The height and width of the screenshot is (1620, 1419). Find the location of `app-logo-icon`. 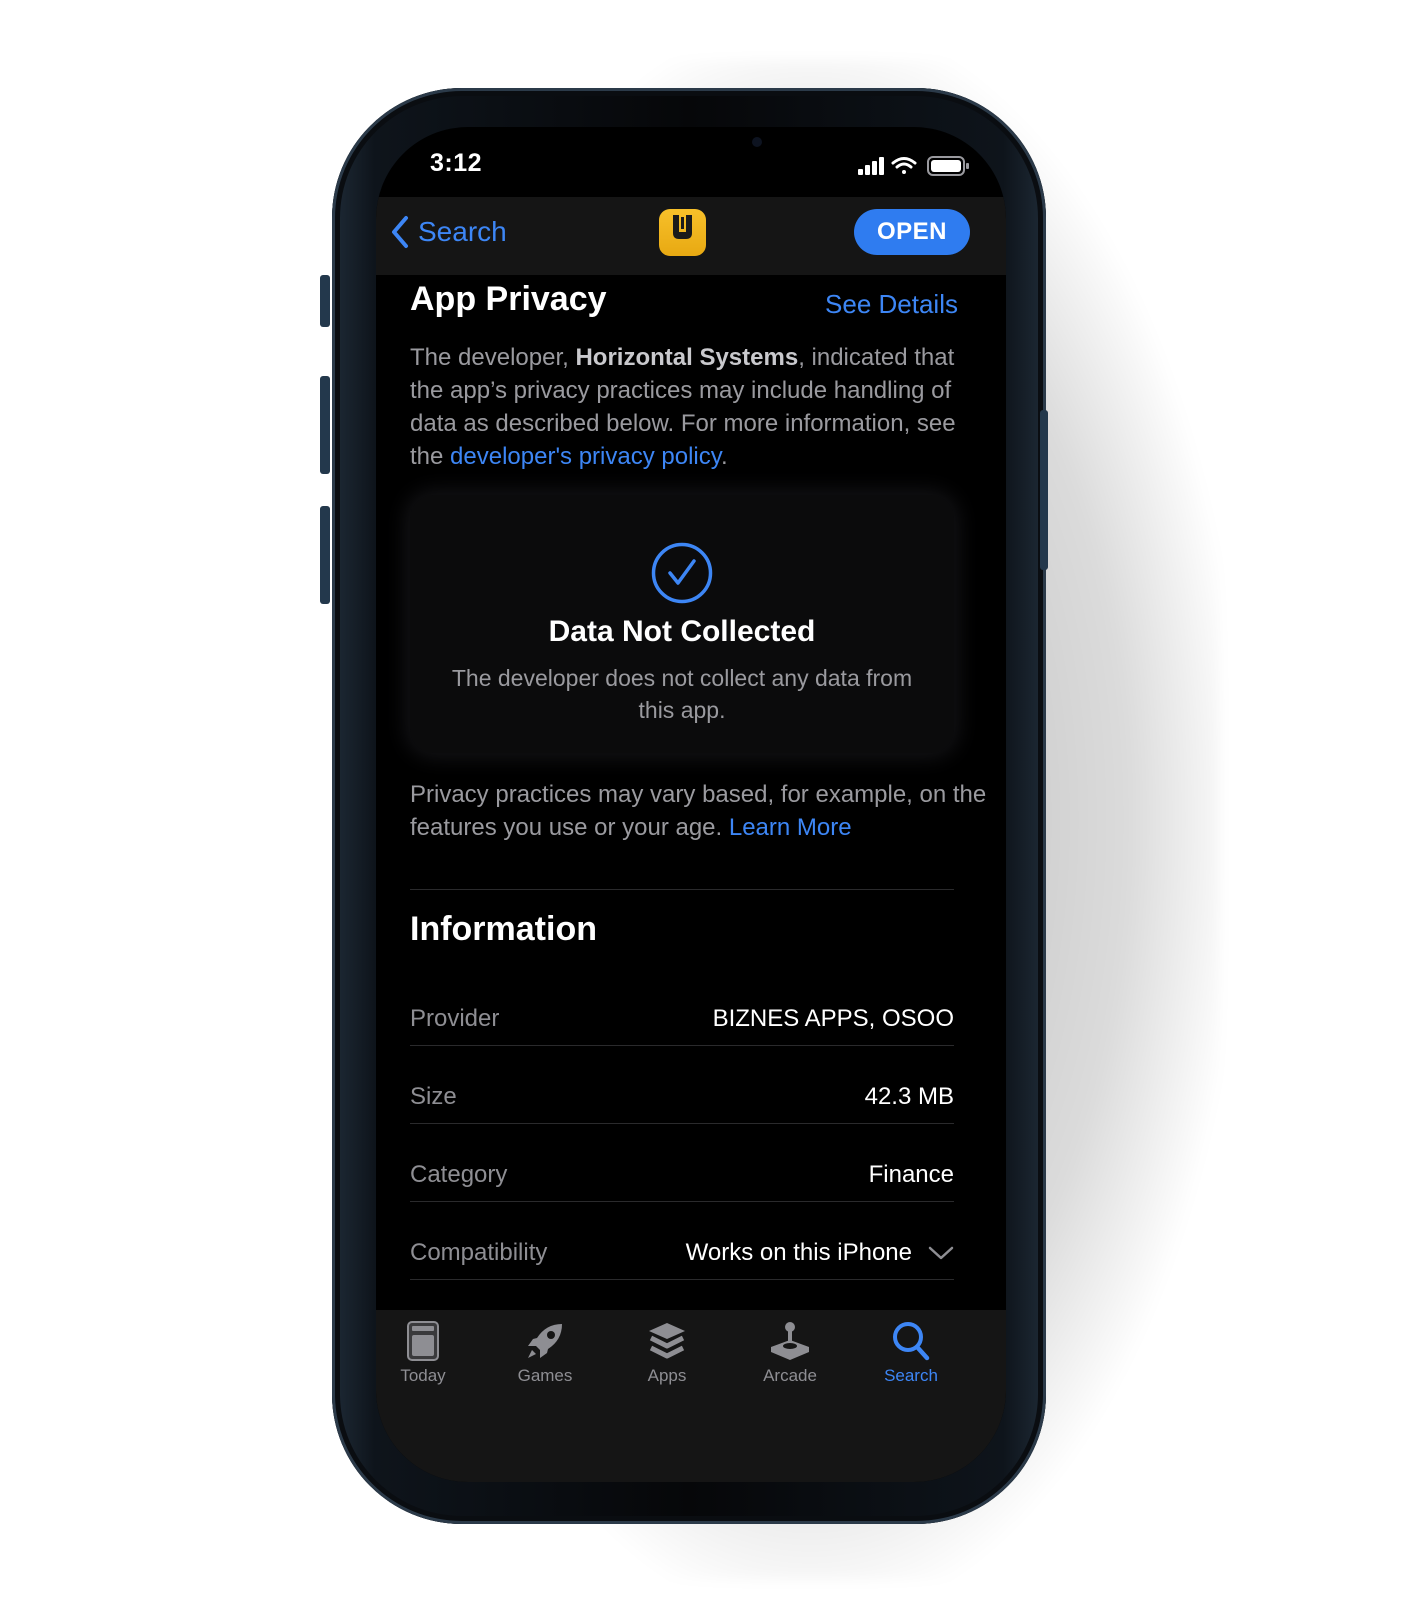

app-logo-icon is located at coordinates (682, 227).